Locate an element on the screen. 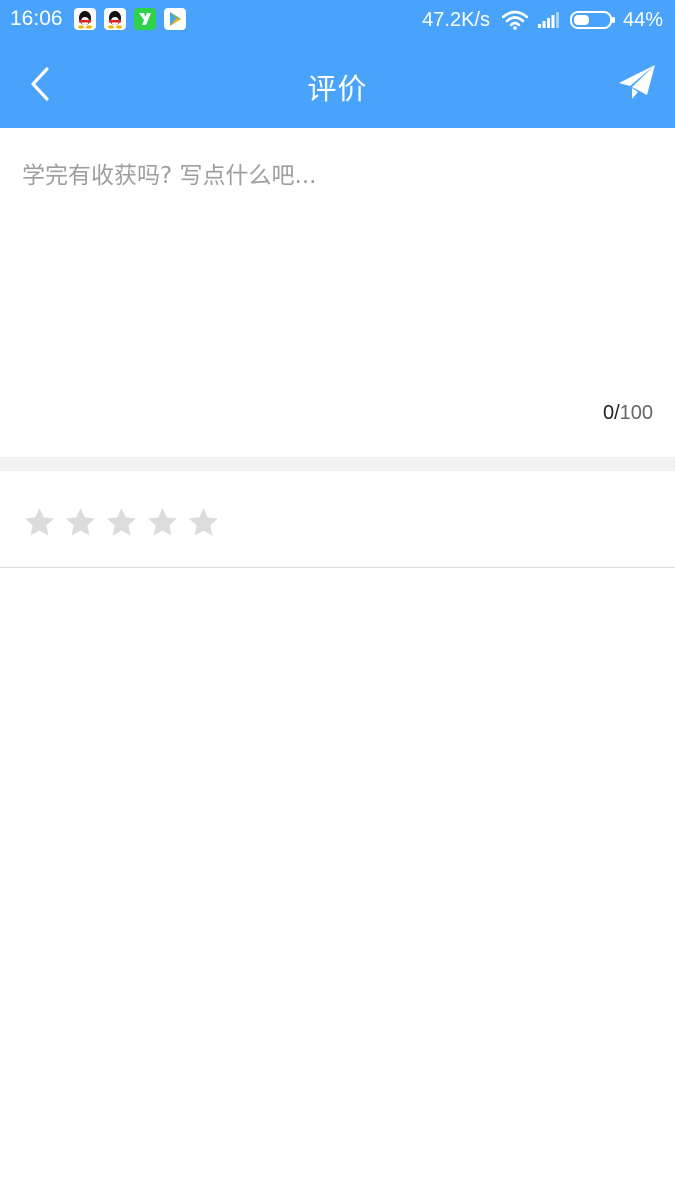 The height and width of the screenshot is (1200, 675). nav-bar: 评价 is located at coordinates (337, 84).